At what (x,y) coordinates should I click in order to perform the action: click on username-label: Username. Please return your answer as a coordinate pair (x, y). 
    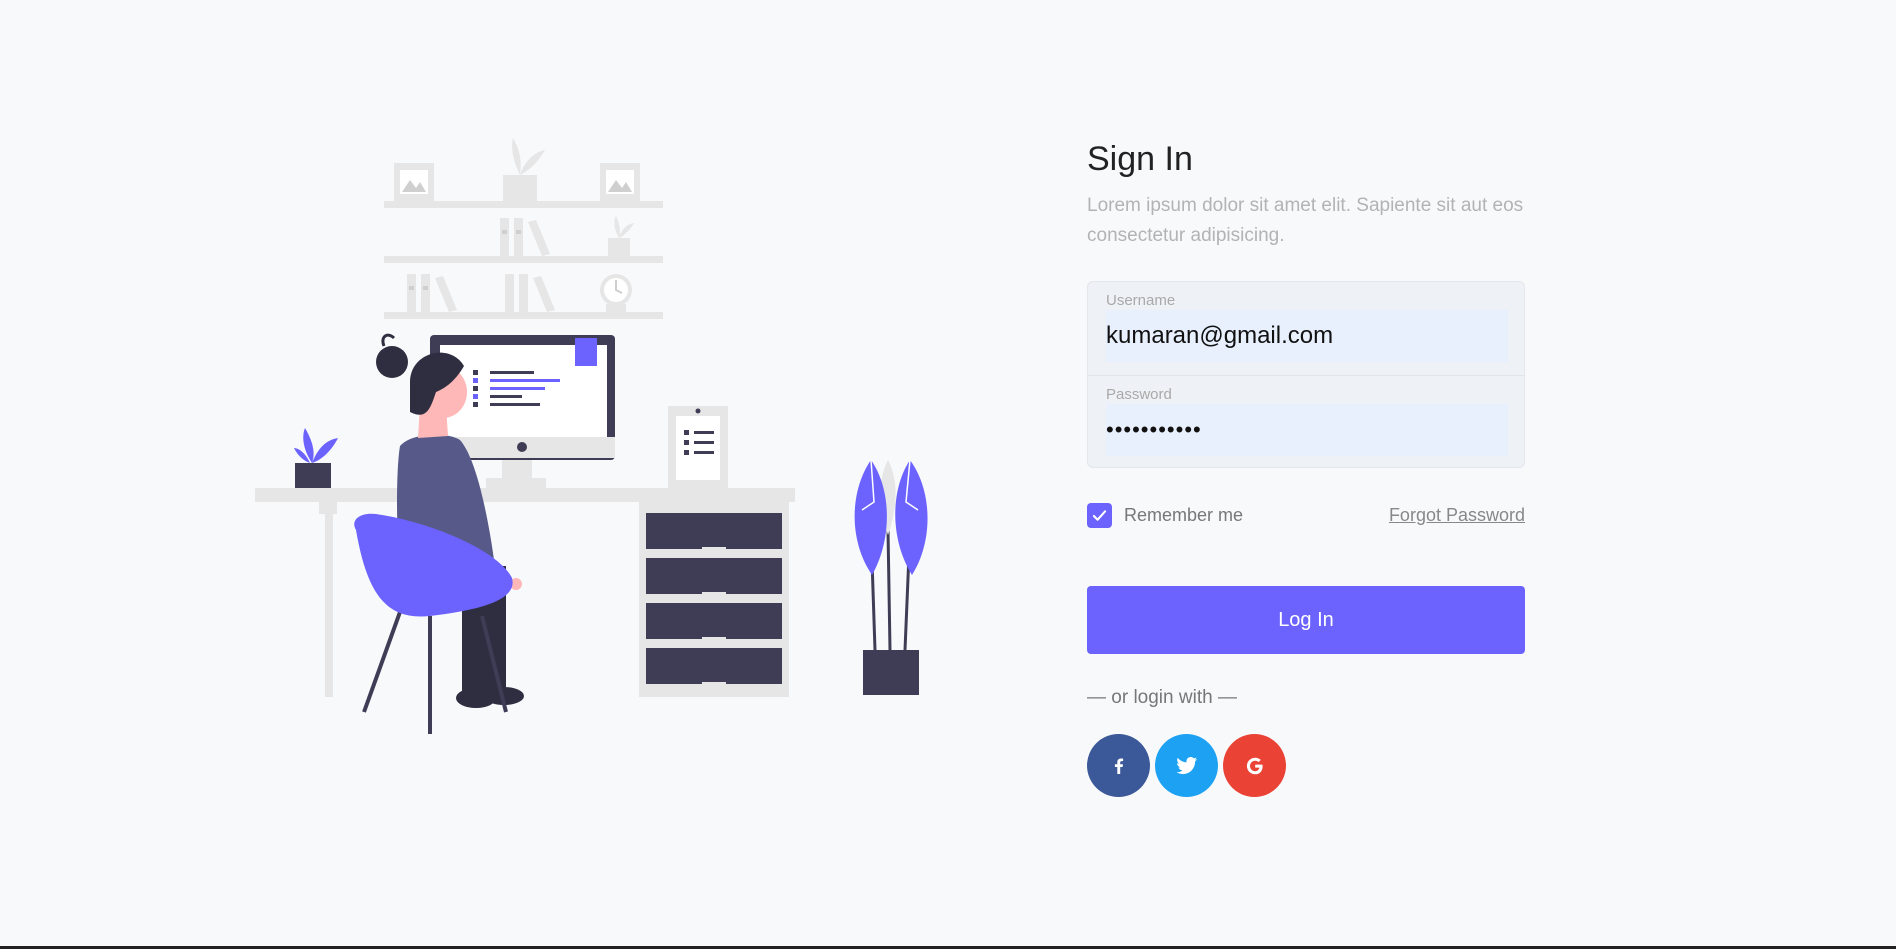
    Looking at the image, I should click on (1141, 300).